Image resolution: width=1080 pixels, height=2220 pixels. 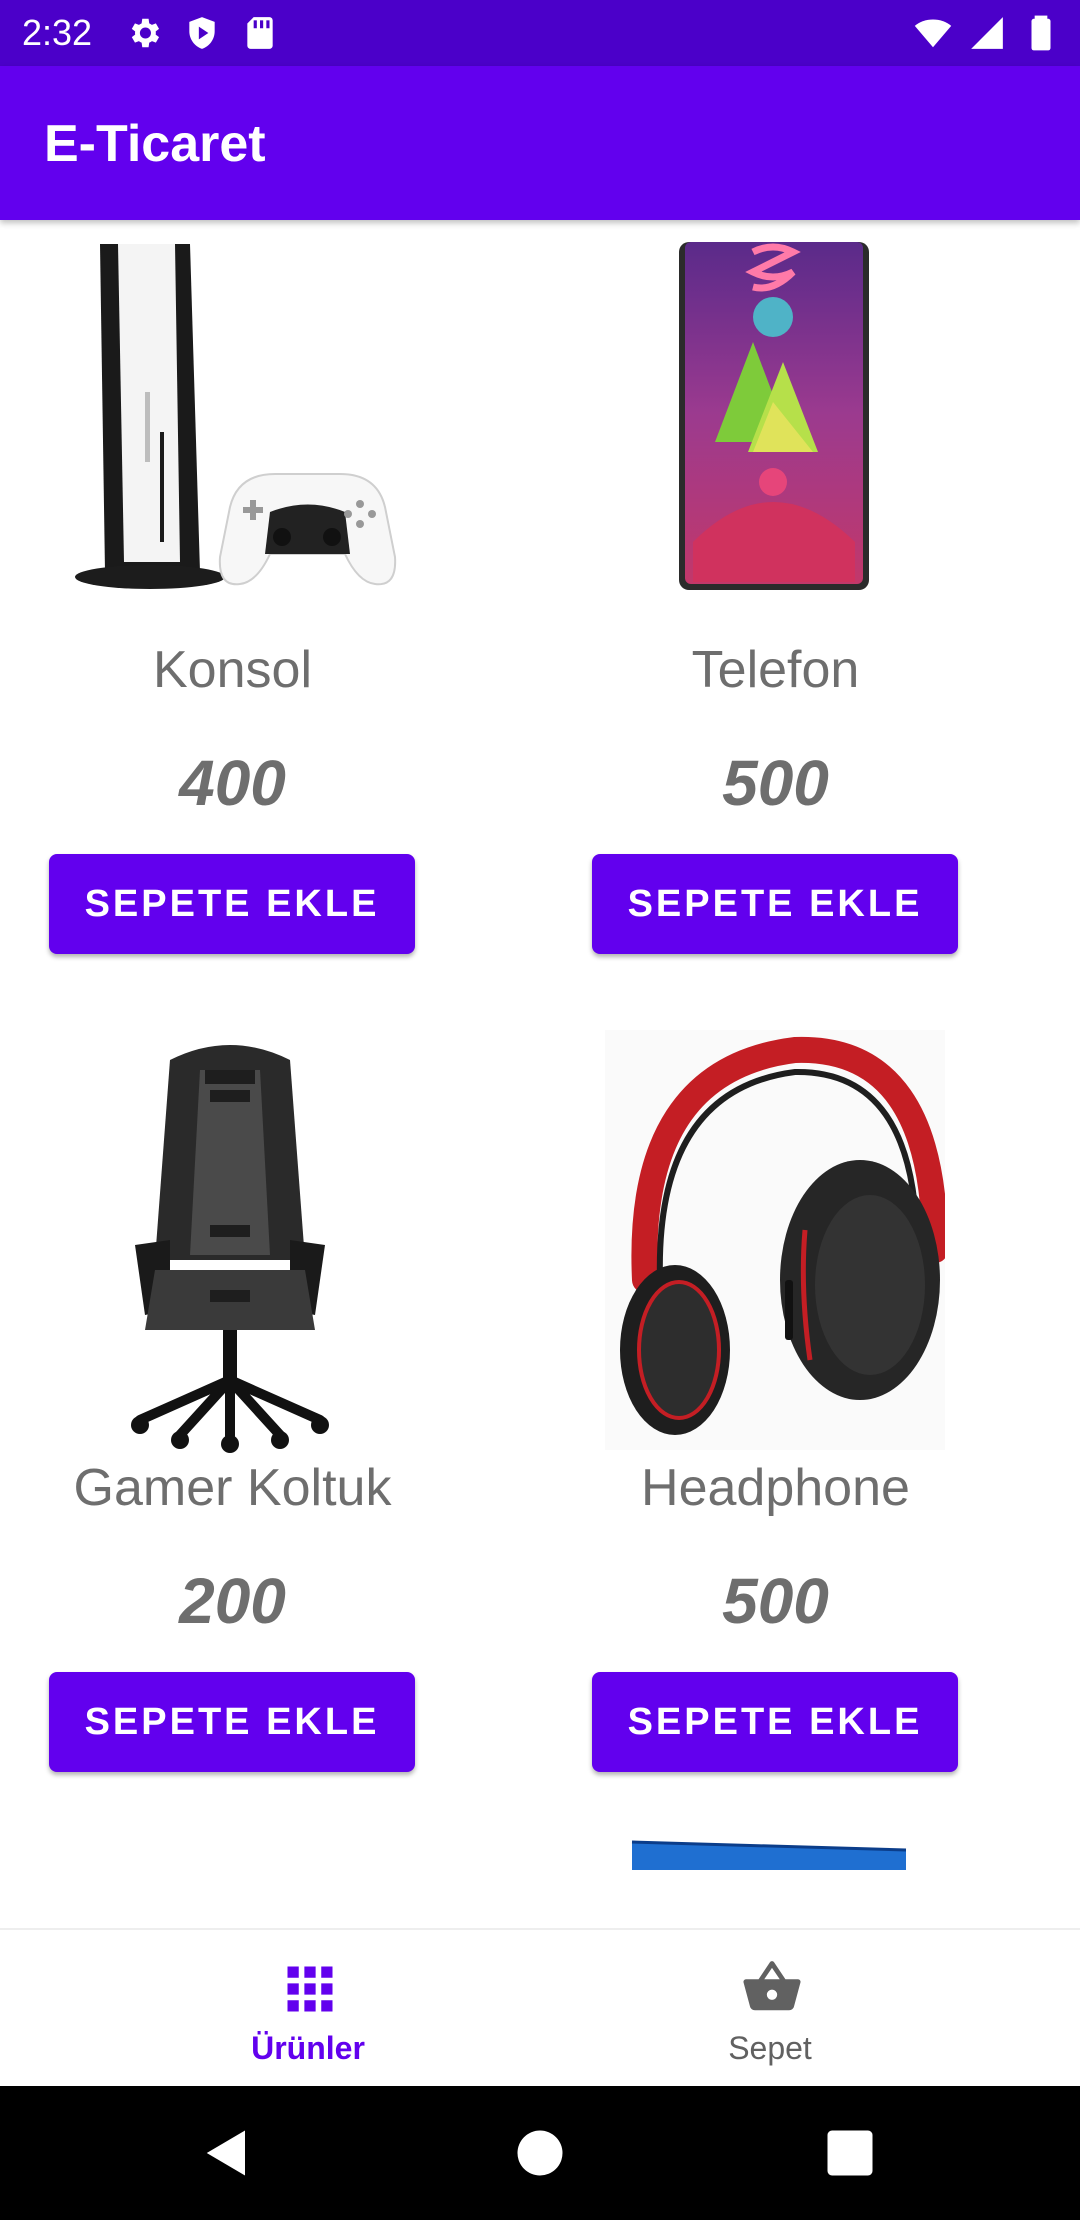 I want to click on status-time: 2:32, so click(x=57, y=32).